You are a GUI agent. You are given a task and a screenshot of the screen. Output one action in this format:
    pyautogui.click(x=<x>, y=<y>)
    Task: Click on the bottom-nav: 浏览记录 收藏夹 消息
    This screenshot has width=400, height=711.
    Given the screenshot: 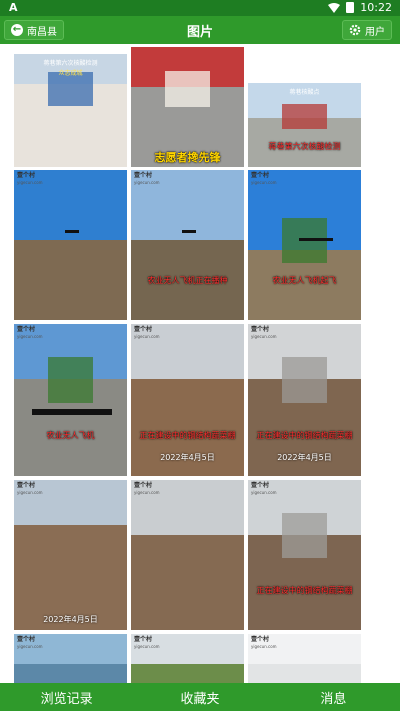 What is the action you would take?
    pyautogui.click(x=200, y=697)
    